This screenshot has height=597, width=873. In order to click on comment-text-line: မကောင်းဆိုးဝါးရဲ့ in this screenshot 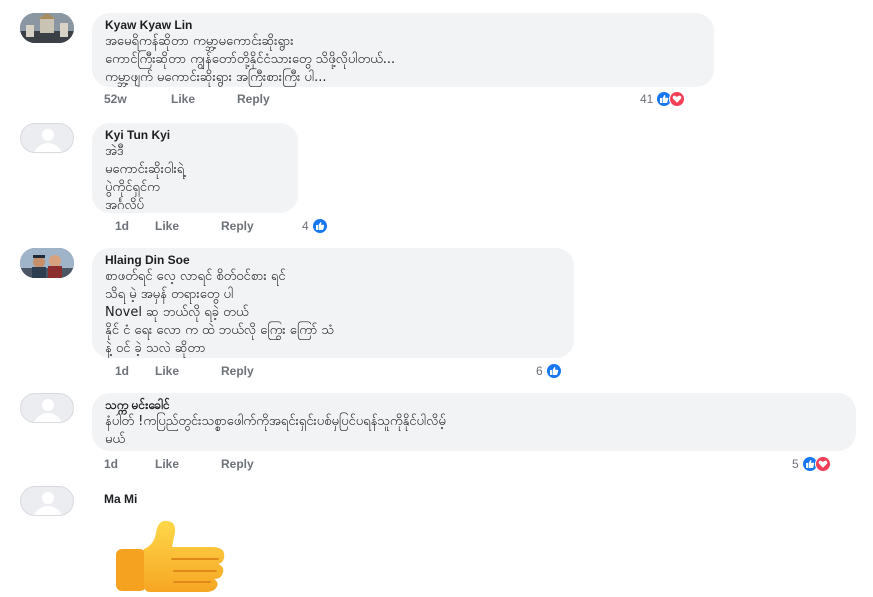, I will do `click(145, 169)`.